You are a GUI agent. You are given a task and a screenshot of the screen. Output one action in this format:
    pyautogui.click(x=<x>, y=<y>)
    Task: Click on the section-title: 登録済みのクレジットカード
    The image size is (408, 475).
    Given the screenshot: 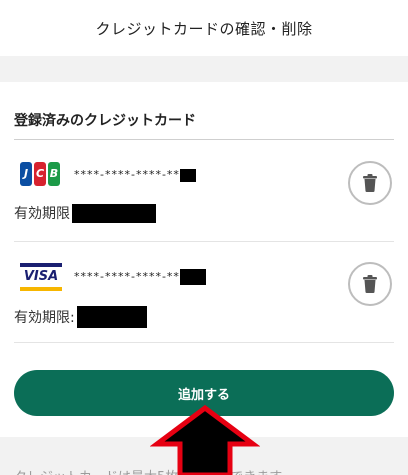 What is the action you would take?
    pyautogui.click(x=105, y=121)
    